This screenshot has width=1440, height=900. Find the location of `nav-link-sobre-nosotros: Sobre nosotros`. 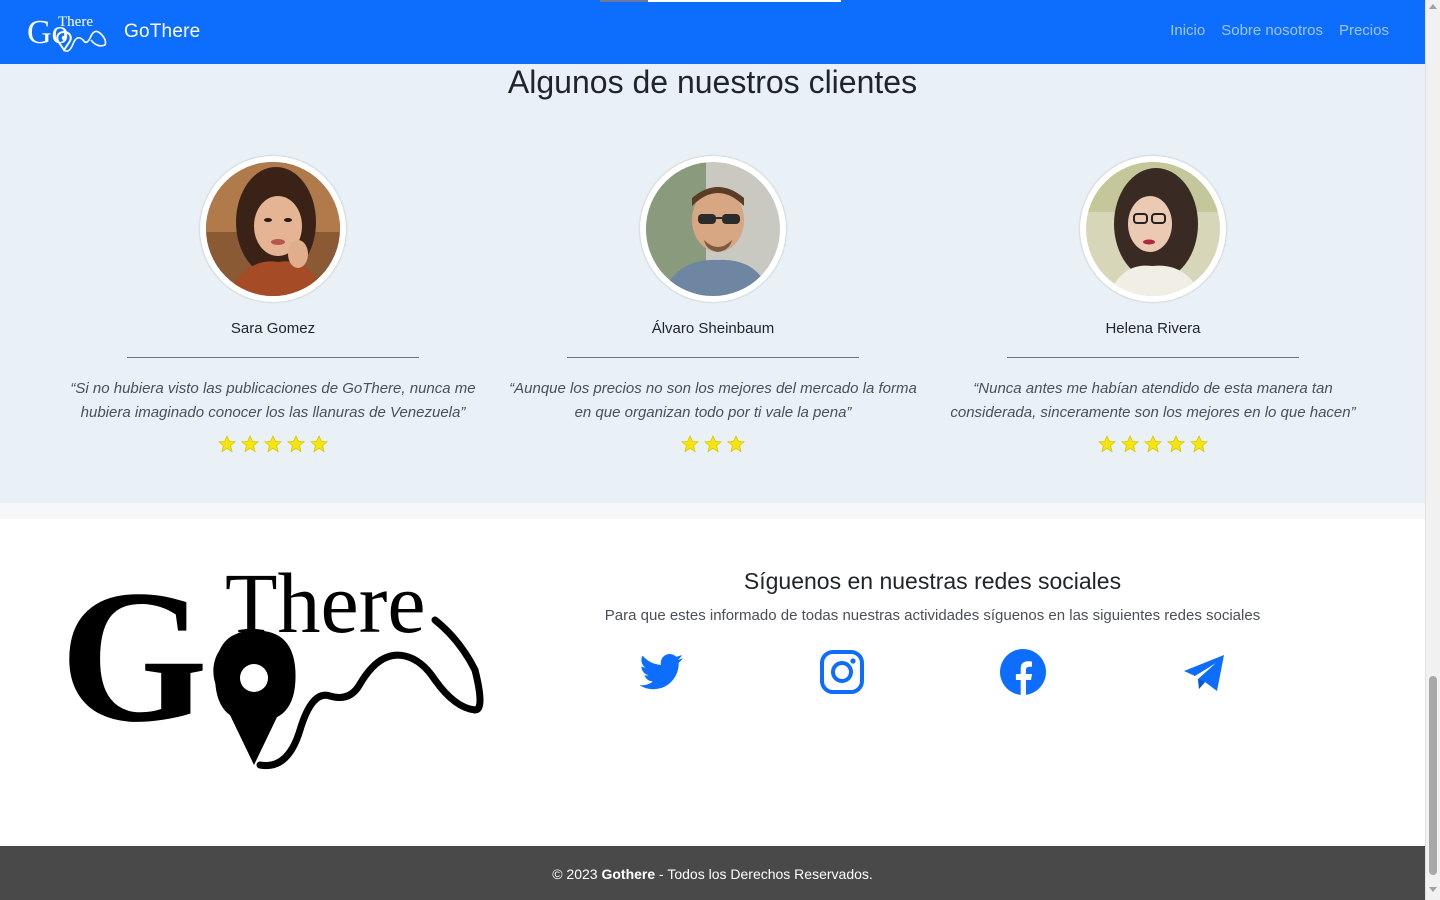

nav-link-sobre-nosotros: Sobre nosotros is located at coordinates (1272, 30).